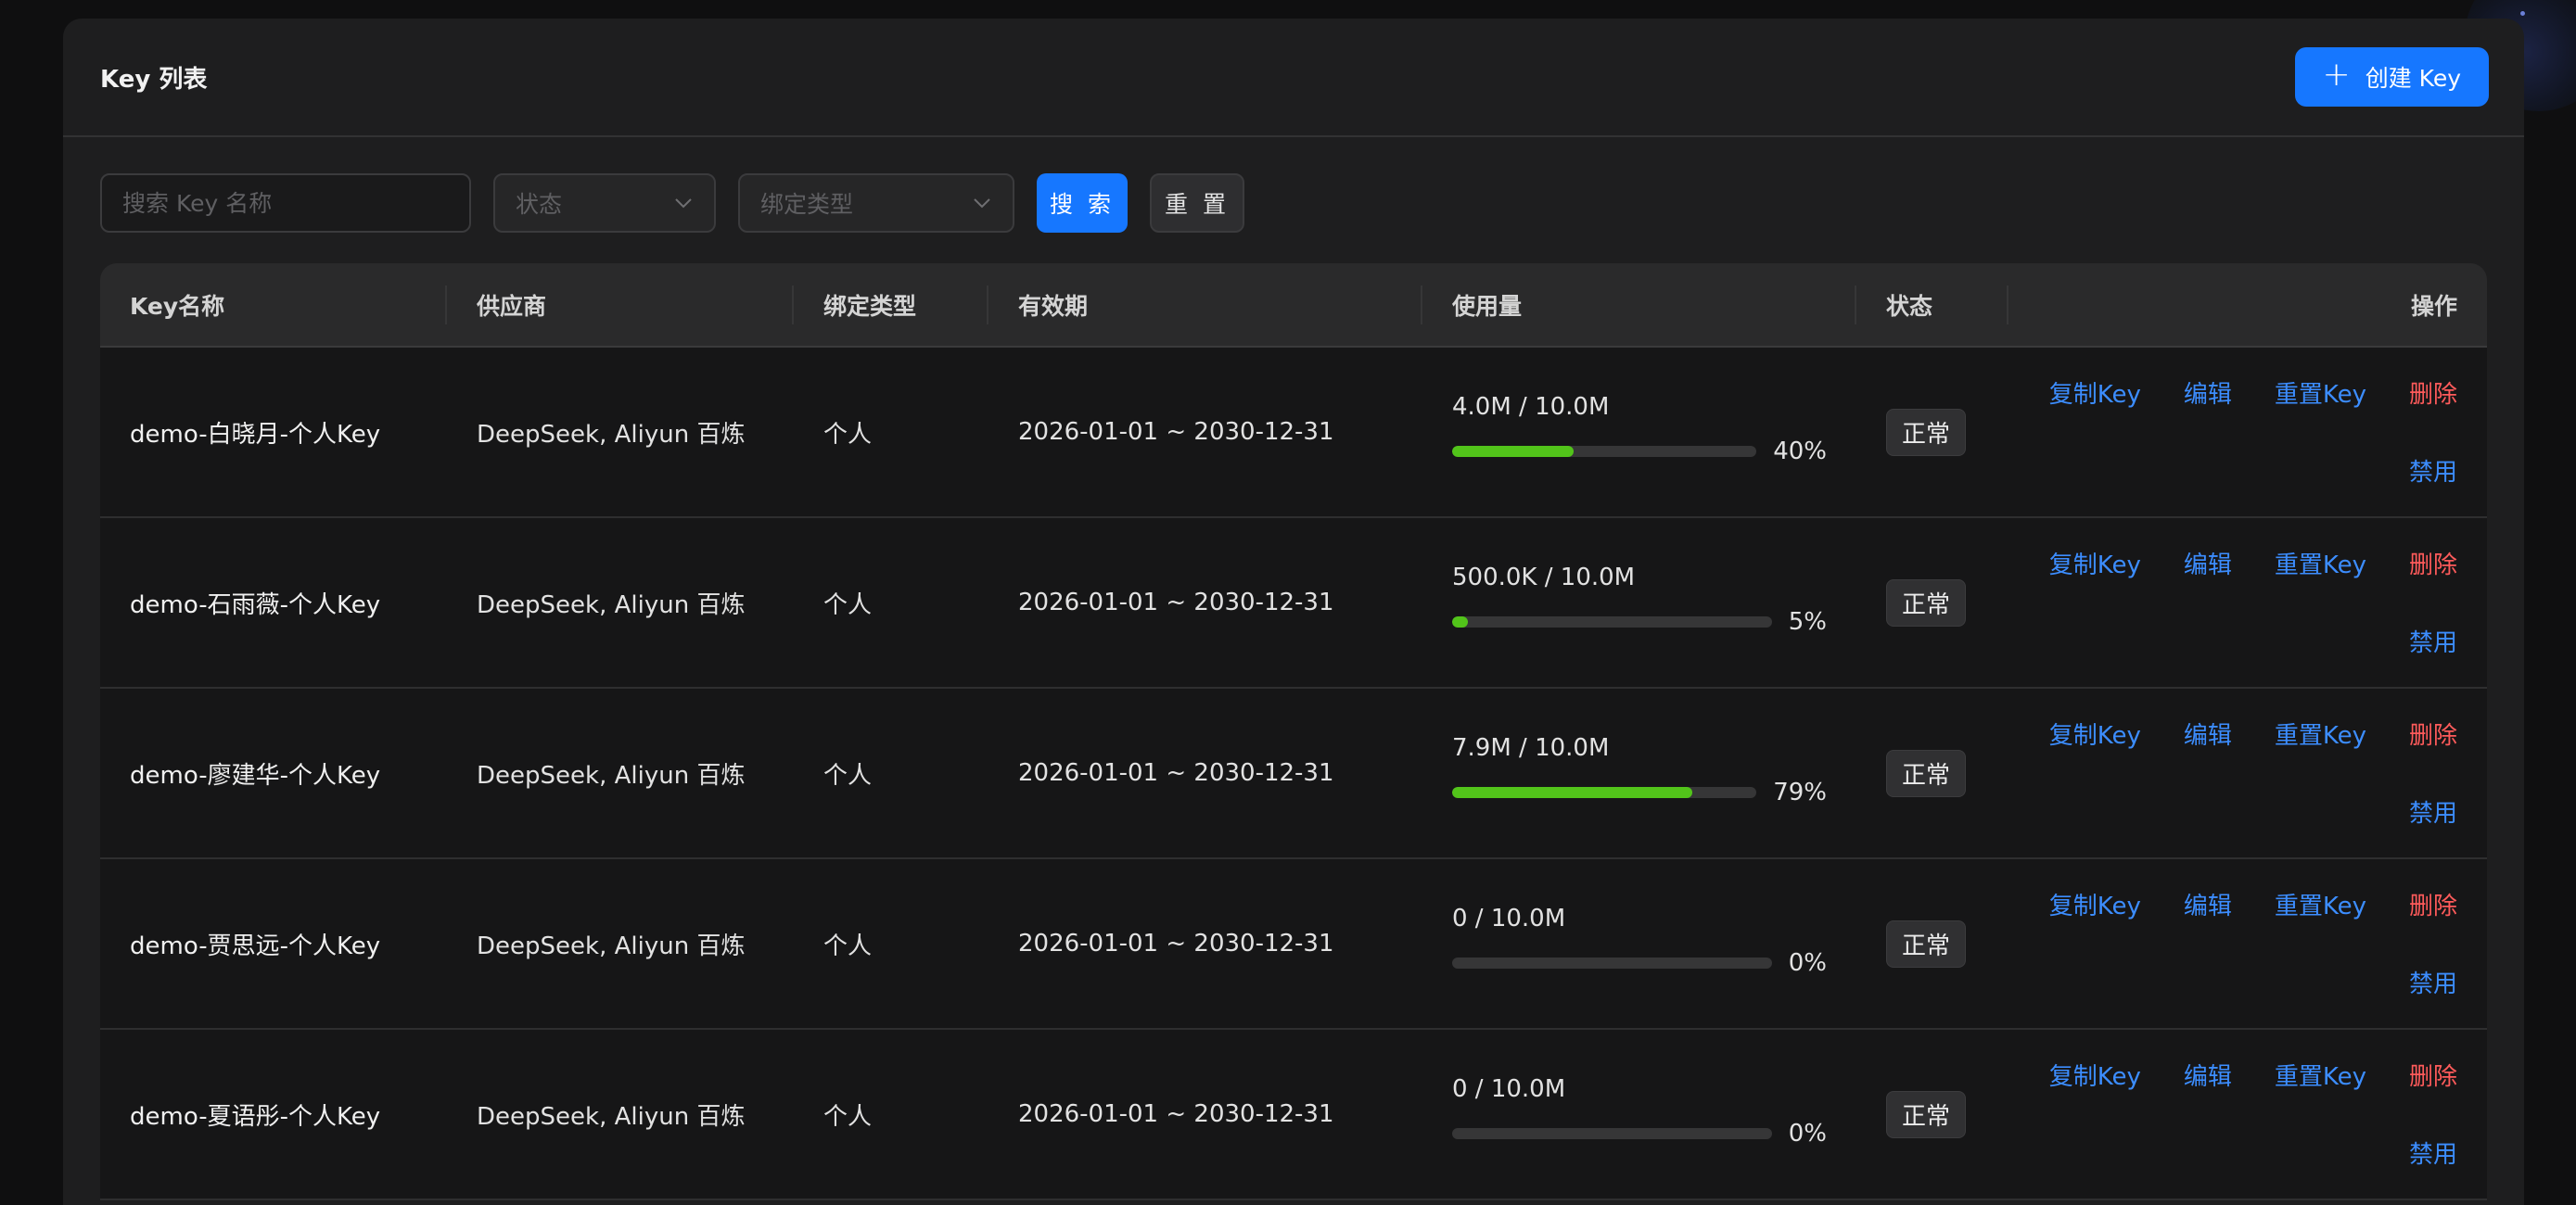 This screenshot has height=1205, width=2576. Describe the element at coordinates (1639, 603) in the screenshot. I see `usage-cell: 500.0K / 10.0M 5%` at that location.